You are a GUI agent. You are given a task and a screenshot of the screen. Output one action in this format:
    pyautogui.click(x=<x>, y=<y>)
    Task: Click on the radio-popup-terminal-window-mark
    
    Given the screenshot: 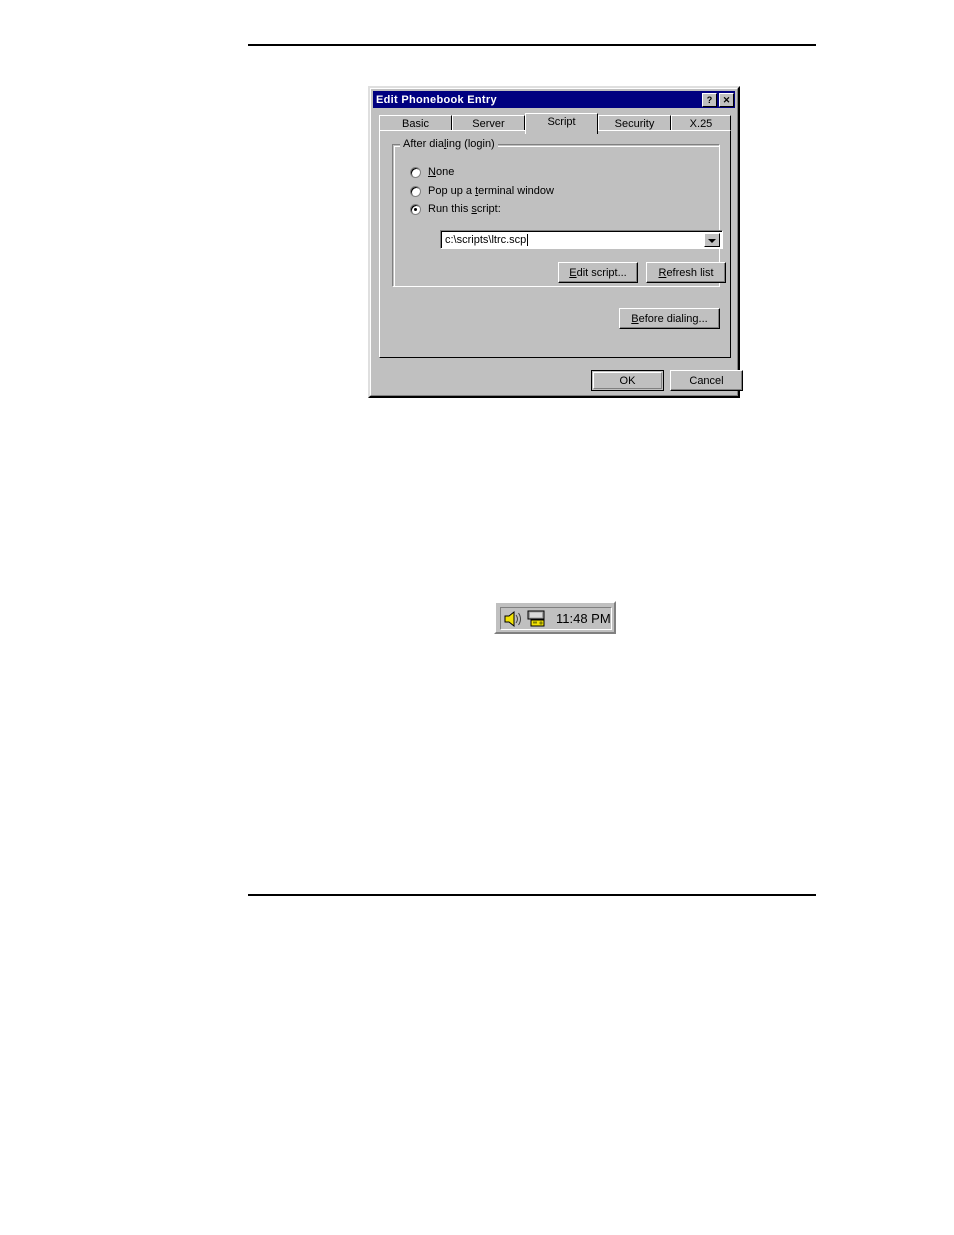 What is the action you would take?
    pyautogui.click(x=415, y=191)
    